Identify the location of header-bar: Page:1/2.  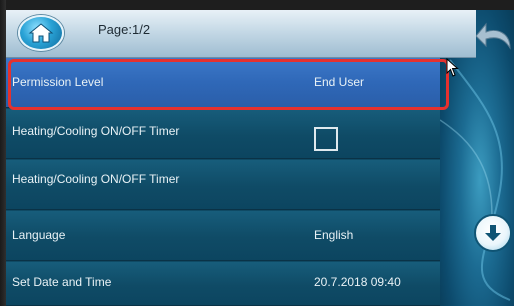
(241, 34).